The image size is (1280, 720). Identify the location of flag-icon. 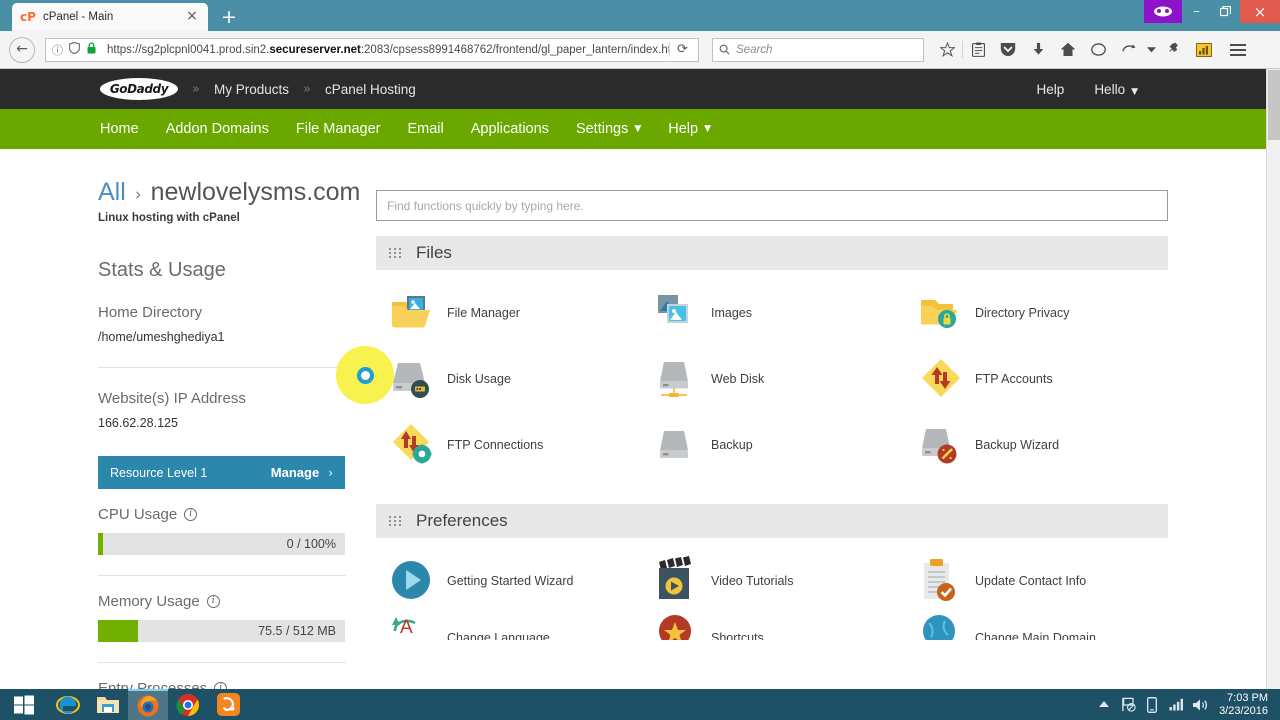
(1128, 704).